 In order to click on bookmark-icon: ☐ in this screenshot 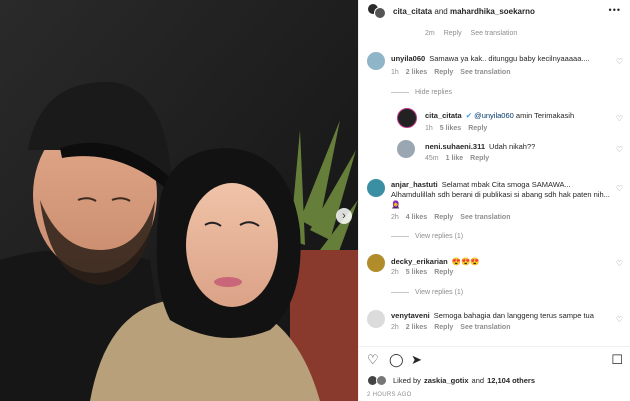, I will do `click(617, 359)`.